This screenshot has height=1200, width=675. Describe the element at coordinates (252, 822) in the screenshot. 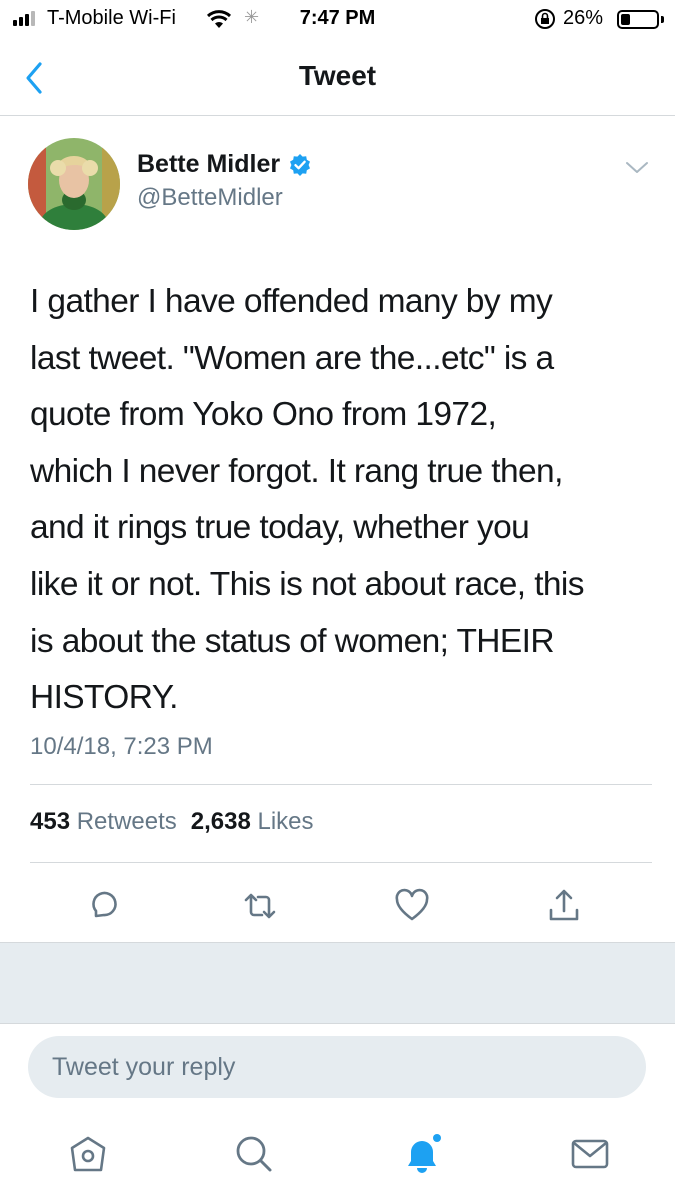

I see `likes-stat: 2,638 Likes` at that location.